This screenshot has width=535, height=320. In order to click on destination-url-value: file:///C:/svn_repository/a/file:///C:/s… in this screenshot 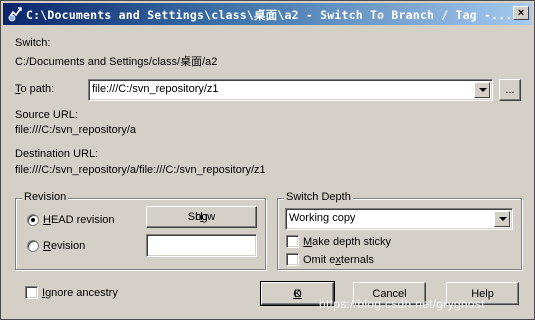, I will do `click(140, 170)`.